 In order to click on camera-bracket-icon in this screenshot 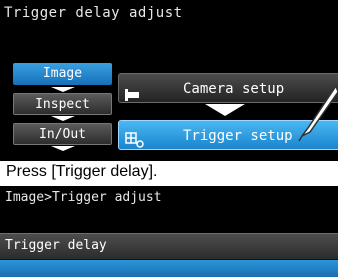, I will do `click(133, 97)`.